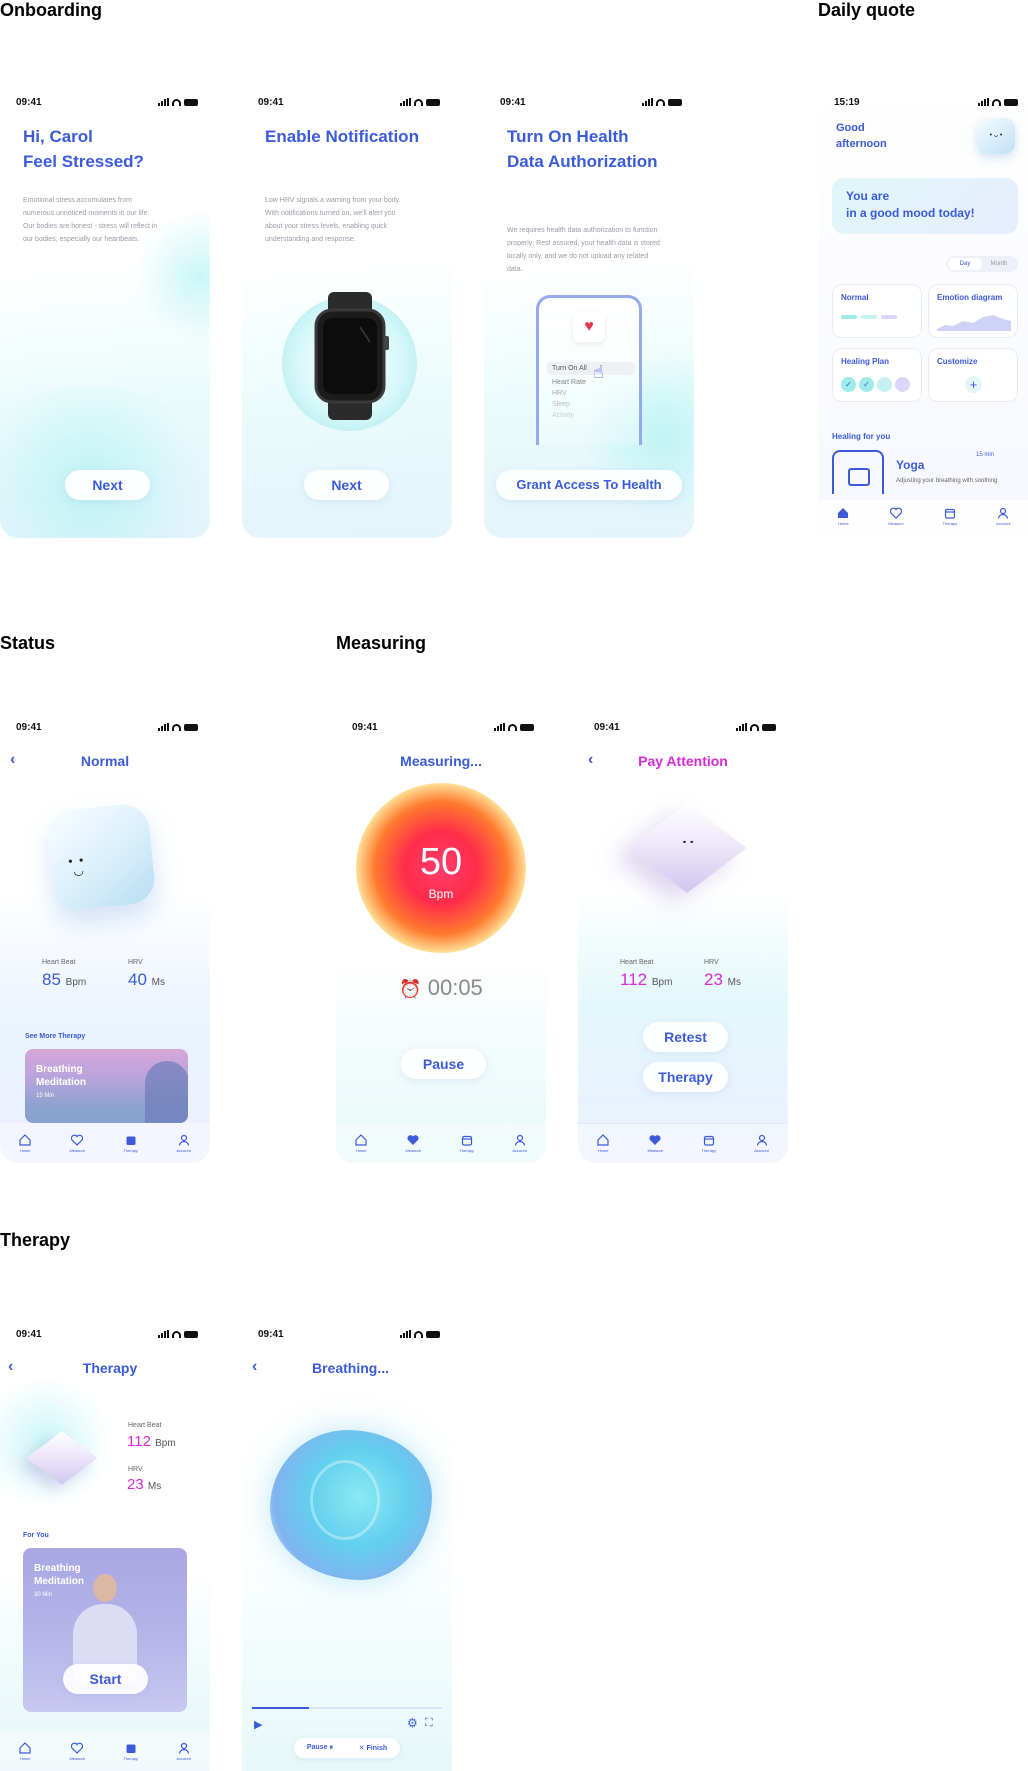 This screenshot has width=1028, height=1771. Describe the element at coordinates (591, 402) in the screenshot. I see `health-option: Sleep` at that location.